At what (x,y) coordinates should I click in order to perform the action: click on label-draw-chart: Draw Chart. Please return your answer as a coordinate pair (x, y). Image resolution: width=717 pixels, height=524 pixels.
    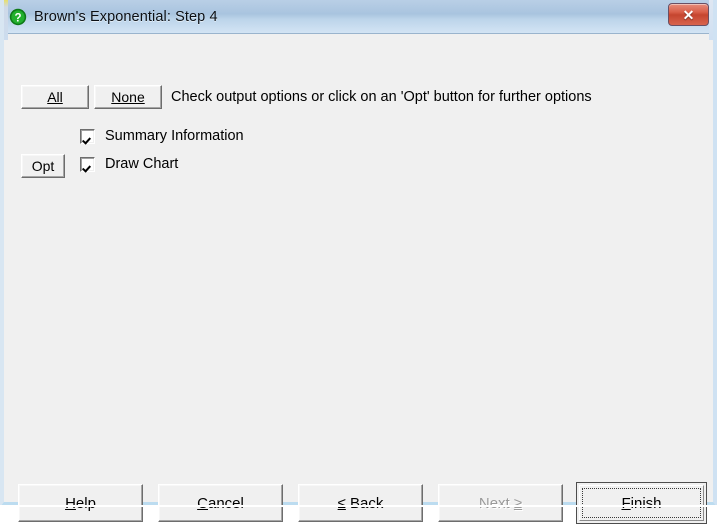
    Looking at the image, I should click on (141, 164).